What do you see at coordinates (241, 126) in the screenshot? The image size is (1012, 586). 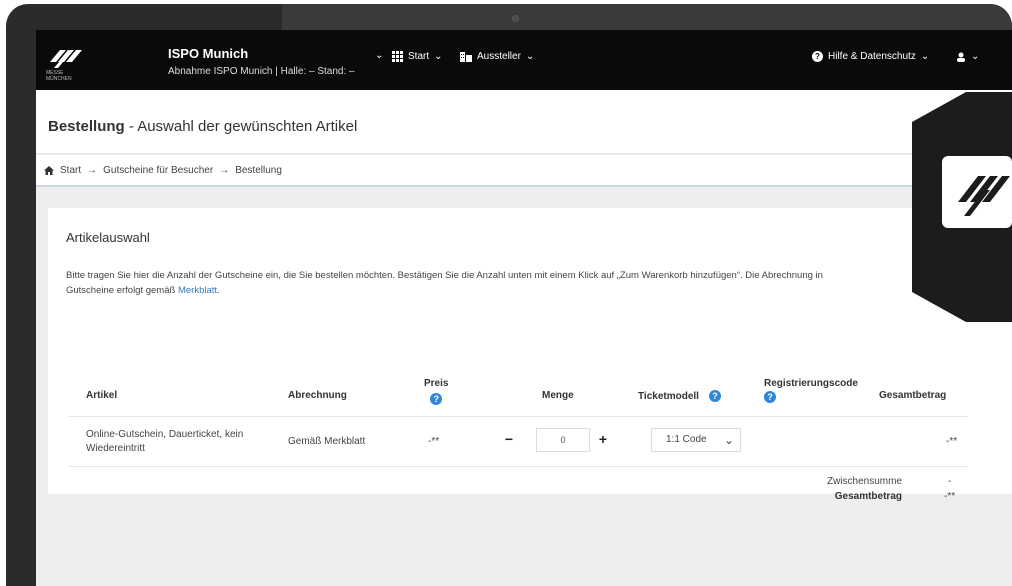 I see `page-title-rest: - Auswahl der gewünschten Artikel` at bounding box center [241, 126].